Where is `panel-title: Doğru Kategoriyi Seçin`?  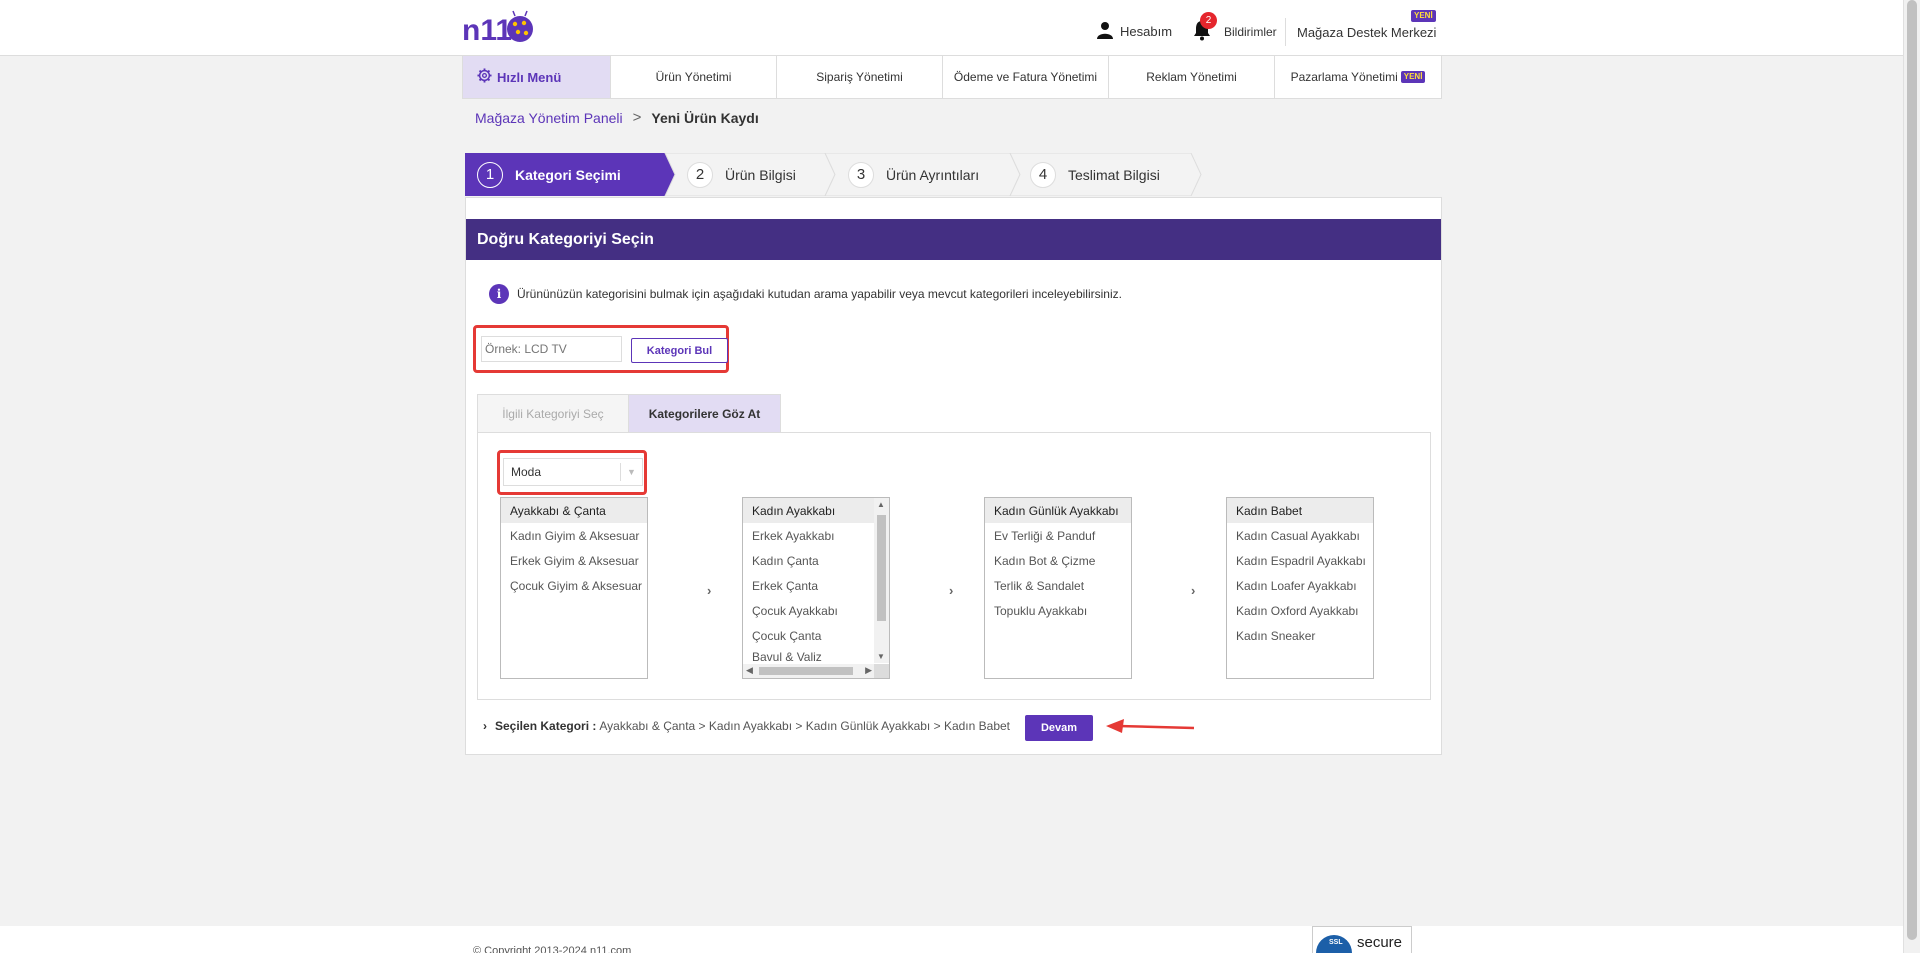
panel-title: Doğru Kategoriyi Seçin is located at coordinates (953, 239).